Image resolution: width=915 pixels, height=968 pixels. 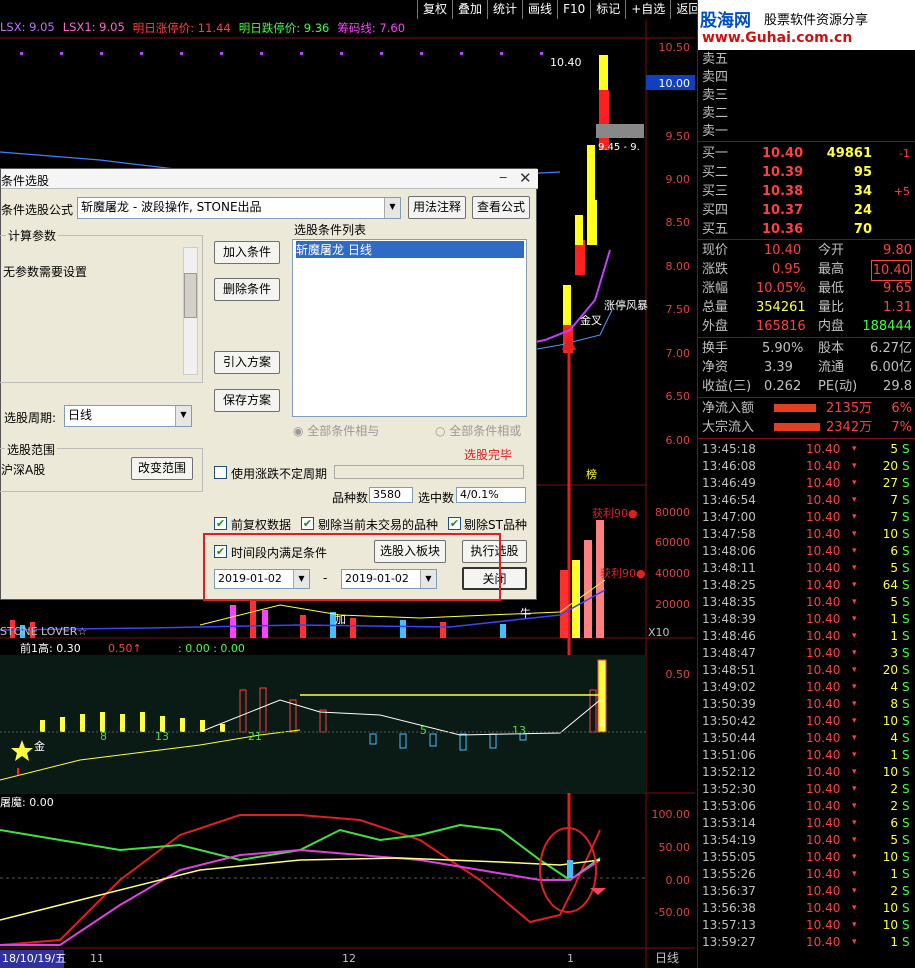 I want to click on svg-text: 9.45 - 9., so click(x=619, y=147).